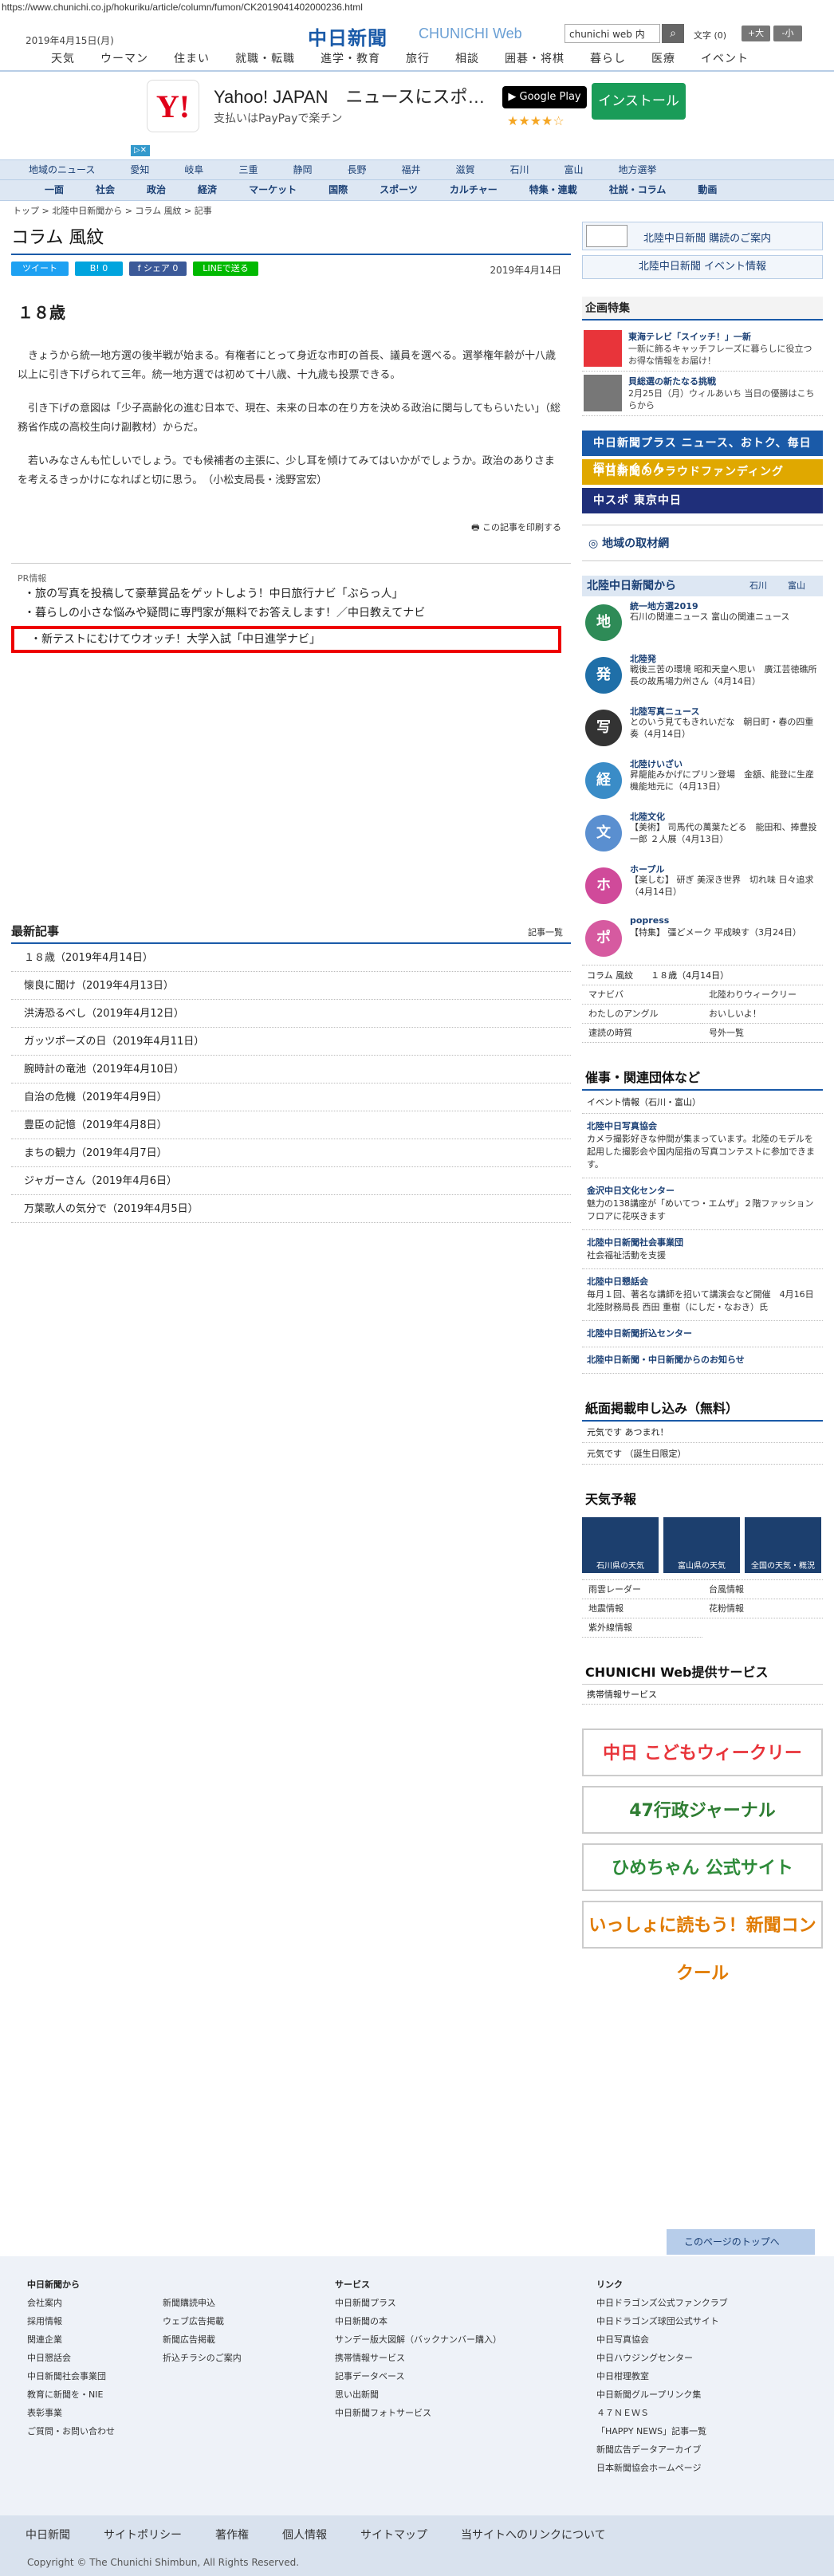  What do you see at coordinates (732, 2242) in the screenshot?
I see `back-to-top-label: このページのトップへ` at bounding box center [732, 2242].